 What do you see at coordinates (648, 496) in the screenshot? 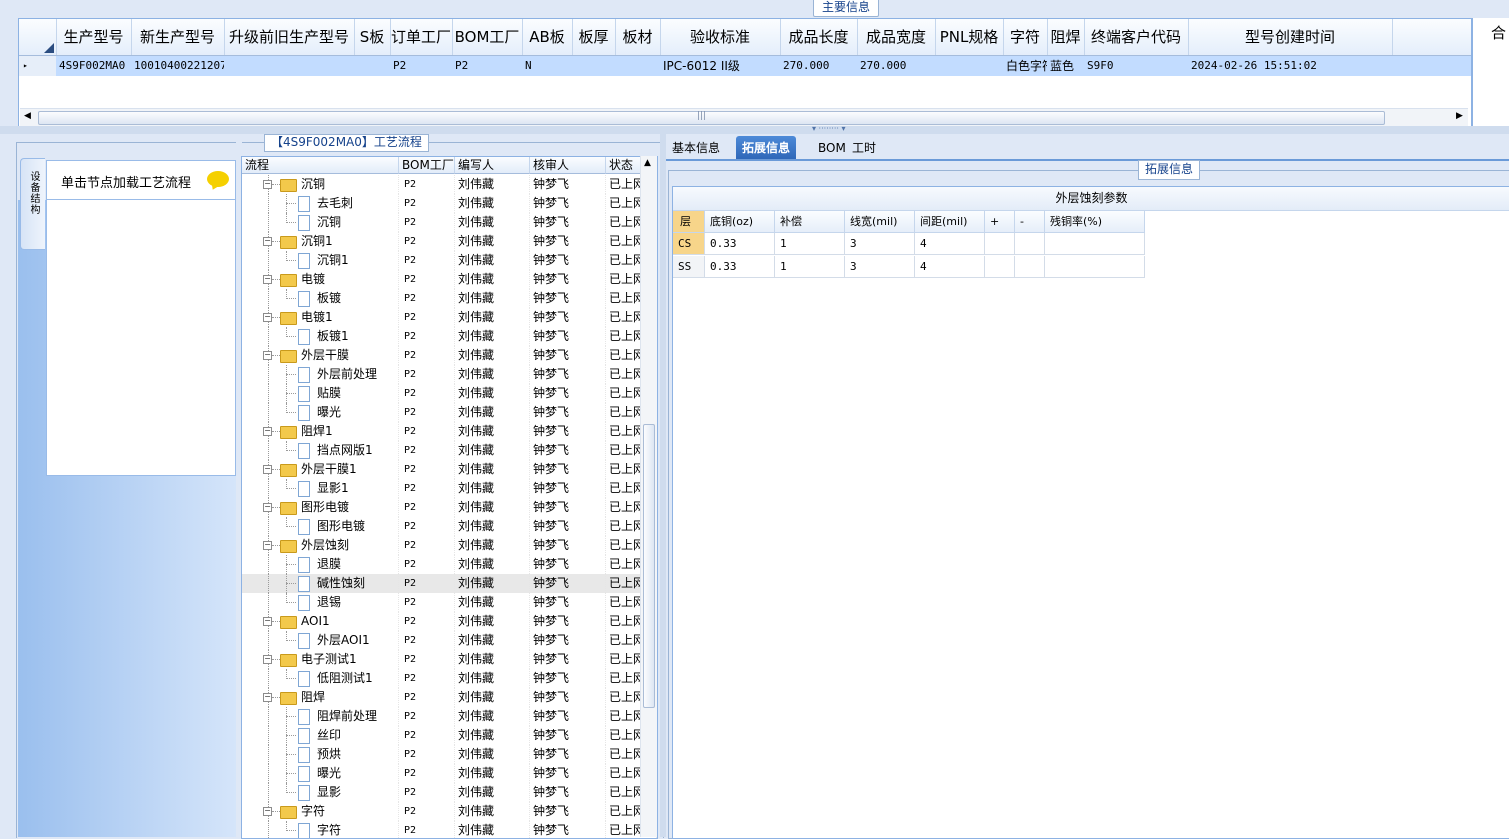
I see `tree-vscrollbar: ▲` at bounding box center [648, 496].